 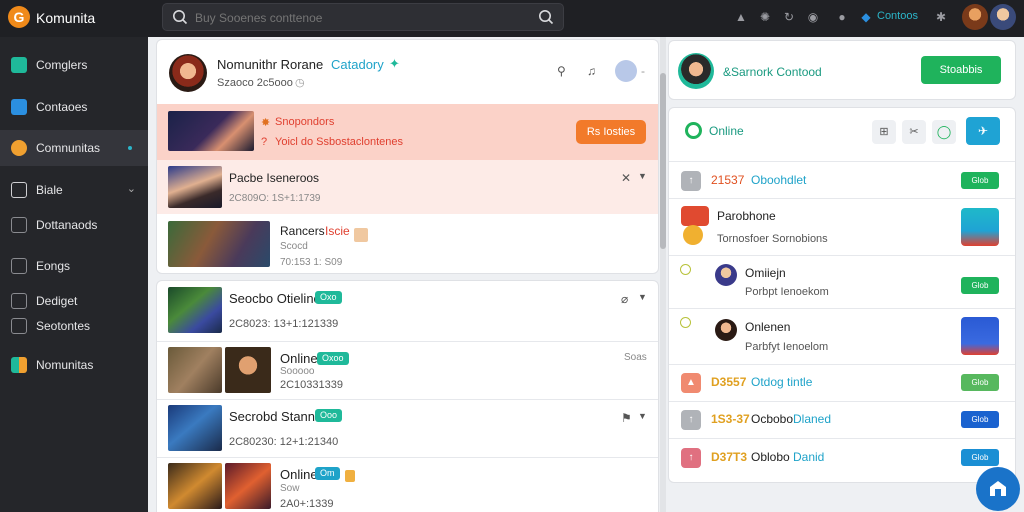 I want to click on profile-card: &Sarnork Contood Stoabbis, so click(x=842, y=70).